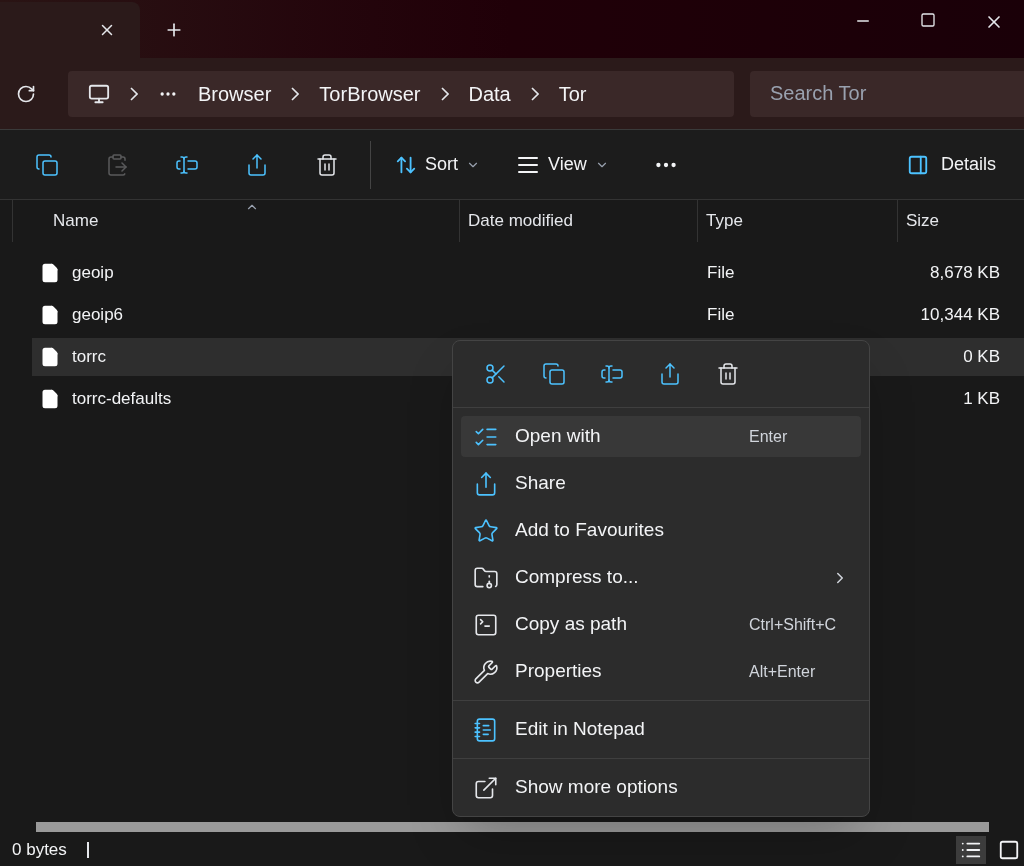  I want to click on column-header: Date modified, so click(579, 221).